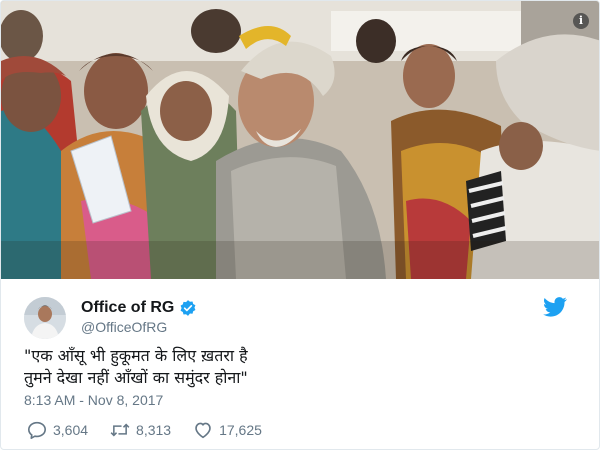 The width and height of the screenshot is (600, 450). I want to click on author-row: Office of RG, so click(139, 308).